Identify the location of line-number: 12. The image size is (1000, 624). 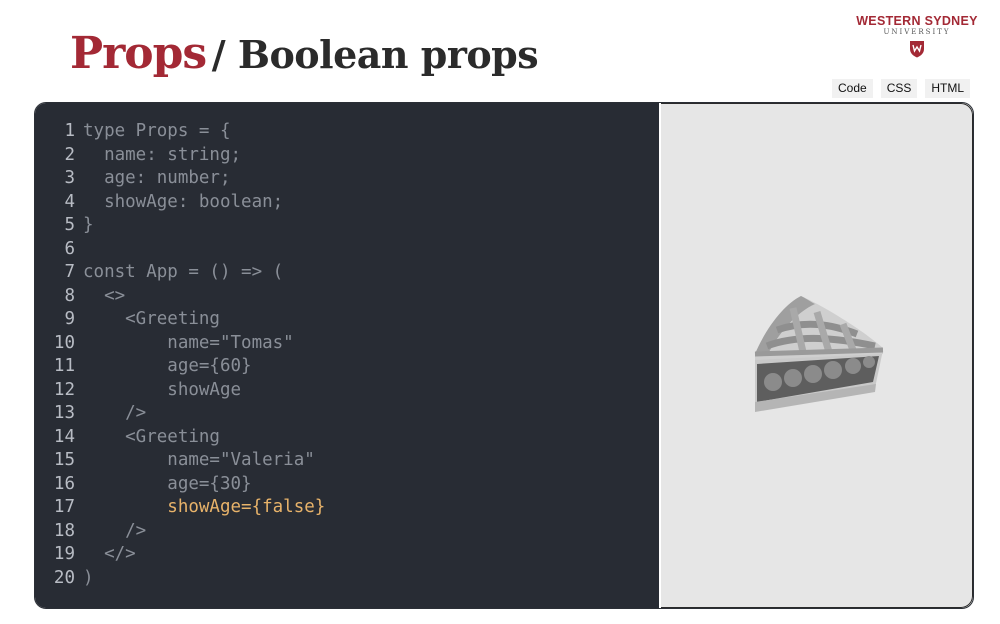
(64, 389).